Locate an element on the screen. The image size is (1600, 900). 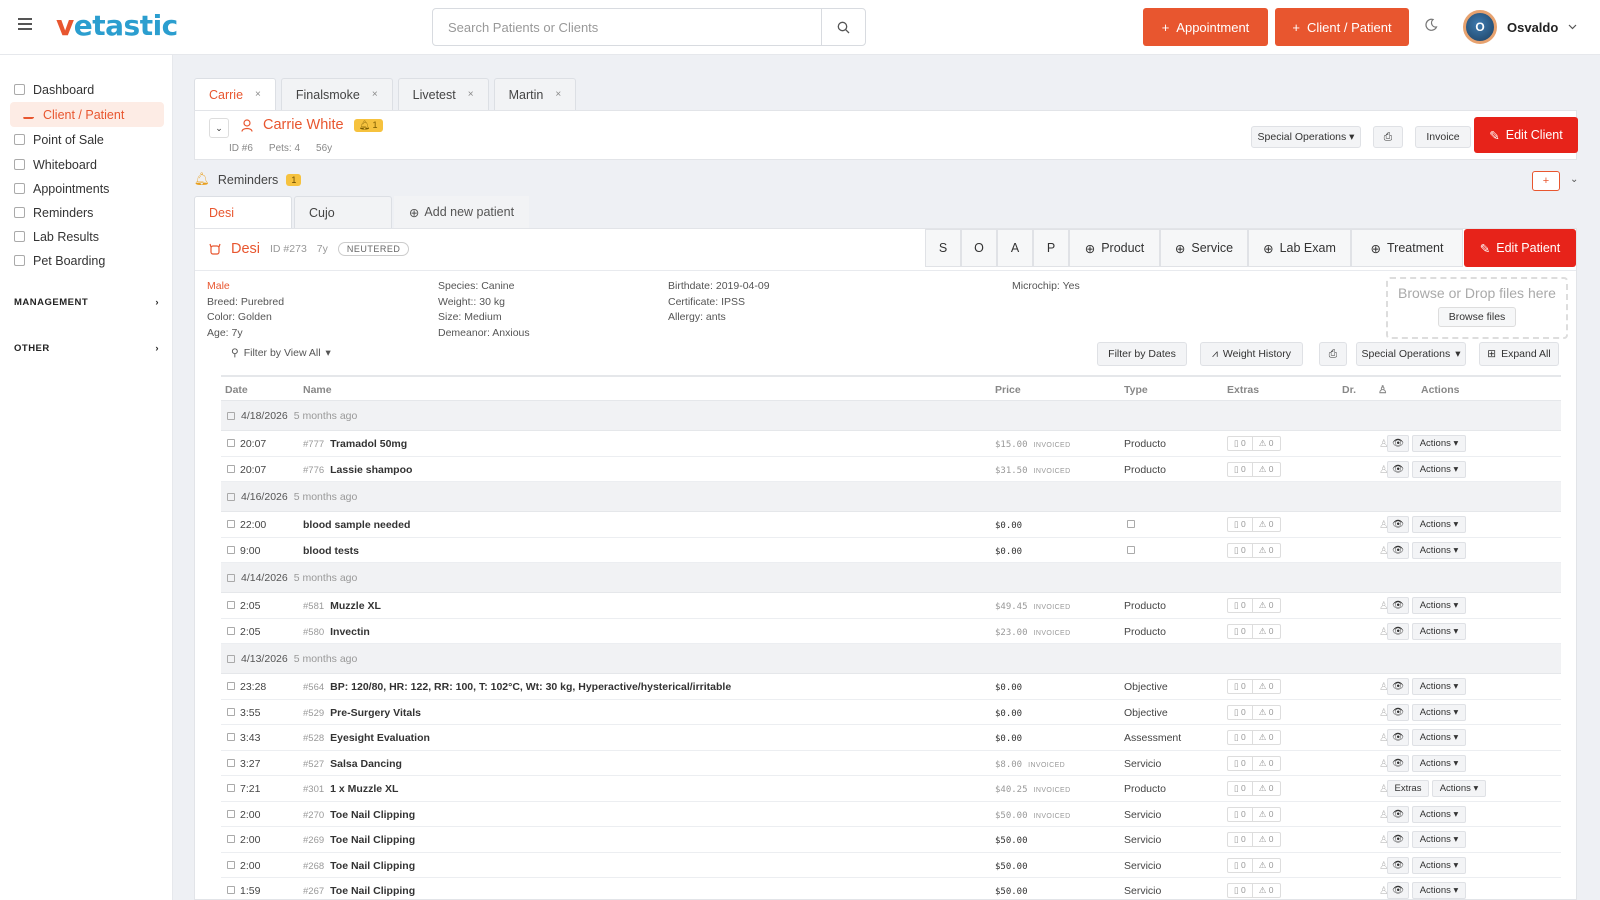
soap-o-button: O is located at coordinates (979, 248).